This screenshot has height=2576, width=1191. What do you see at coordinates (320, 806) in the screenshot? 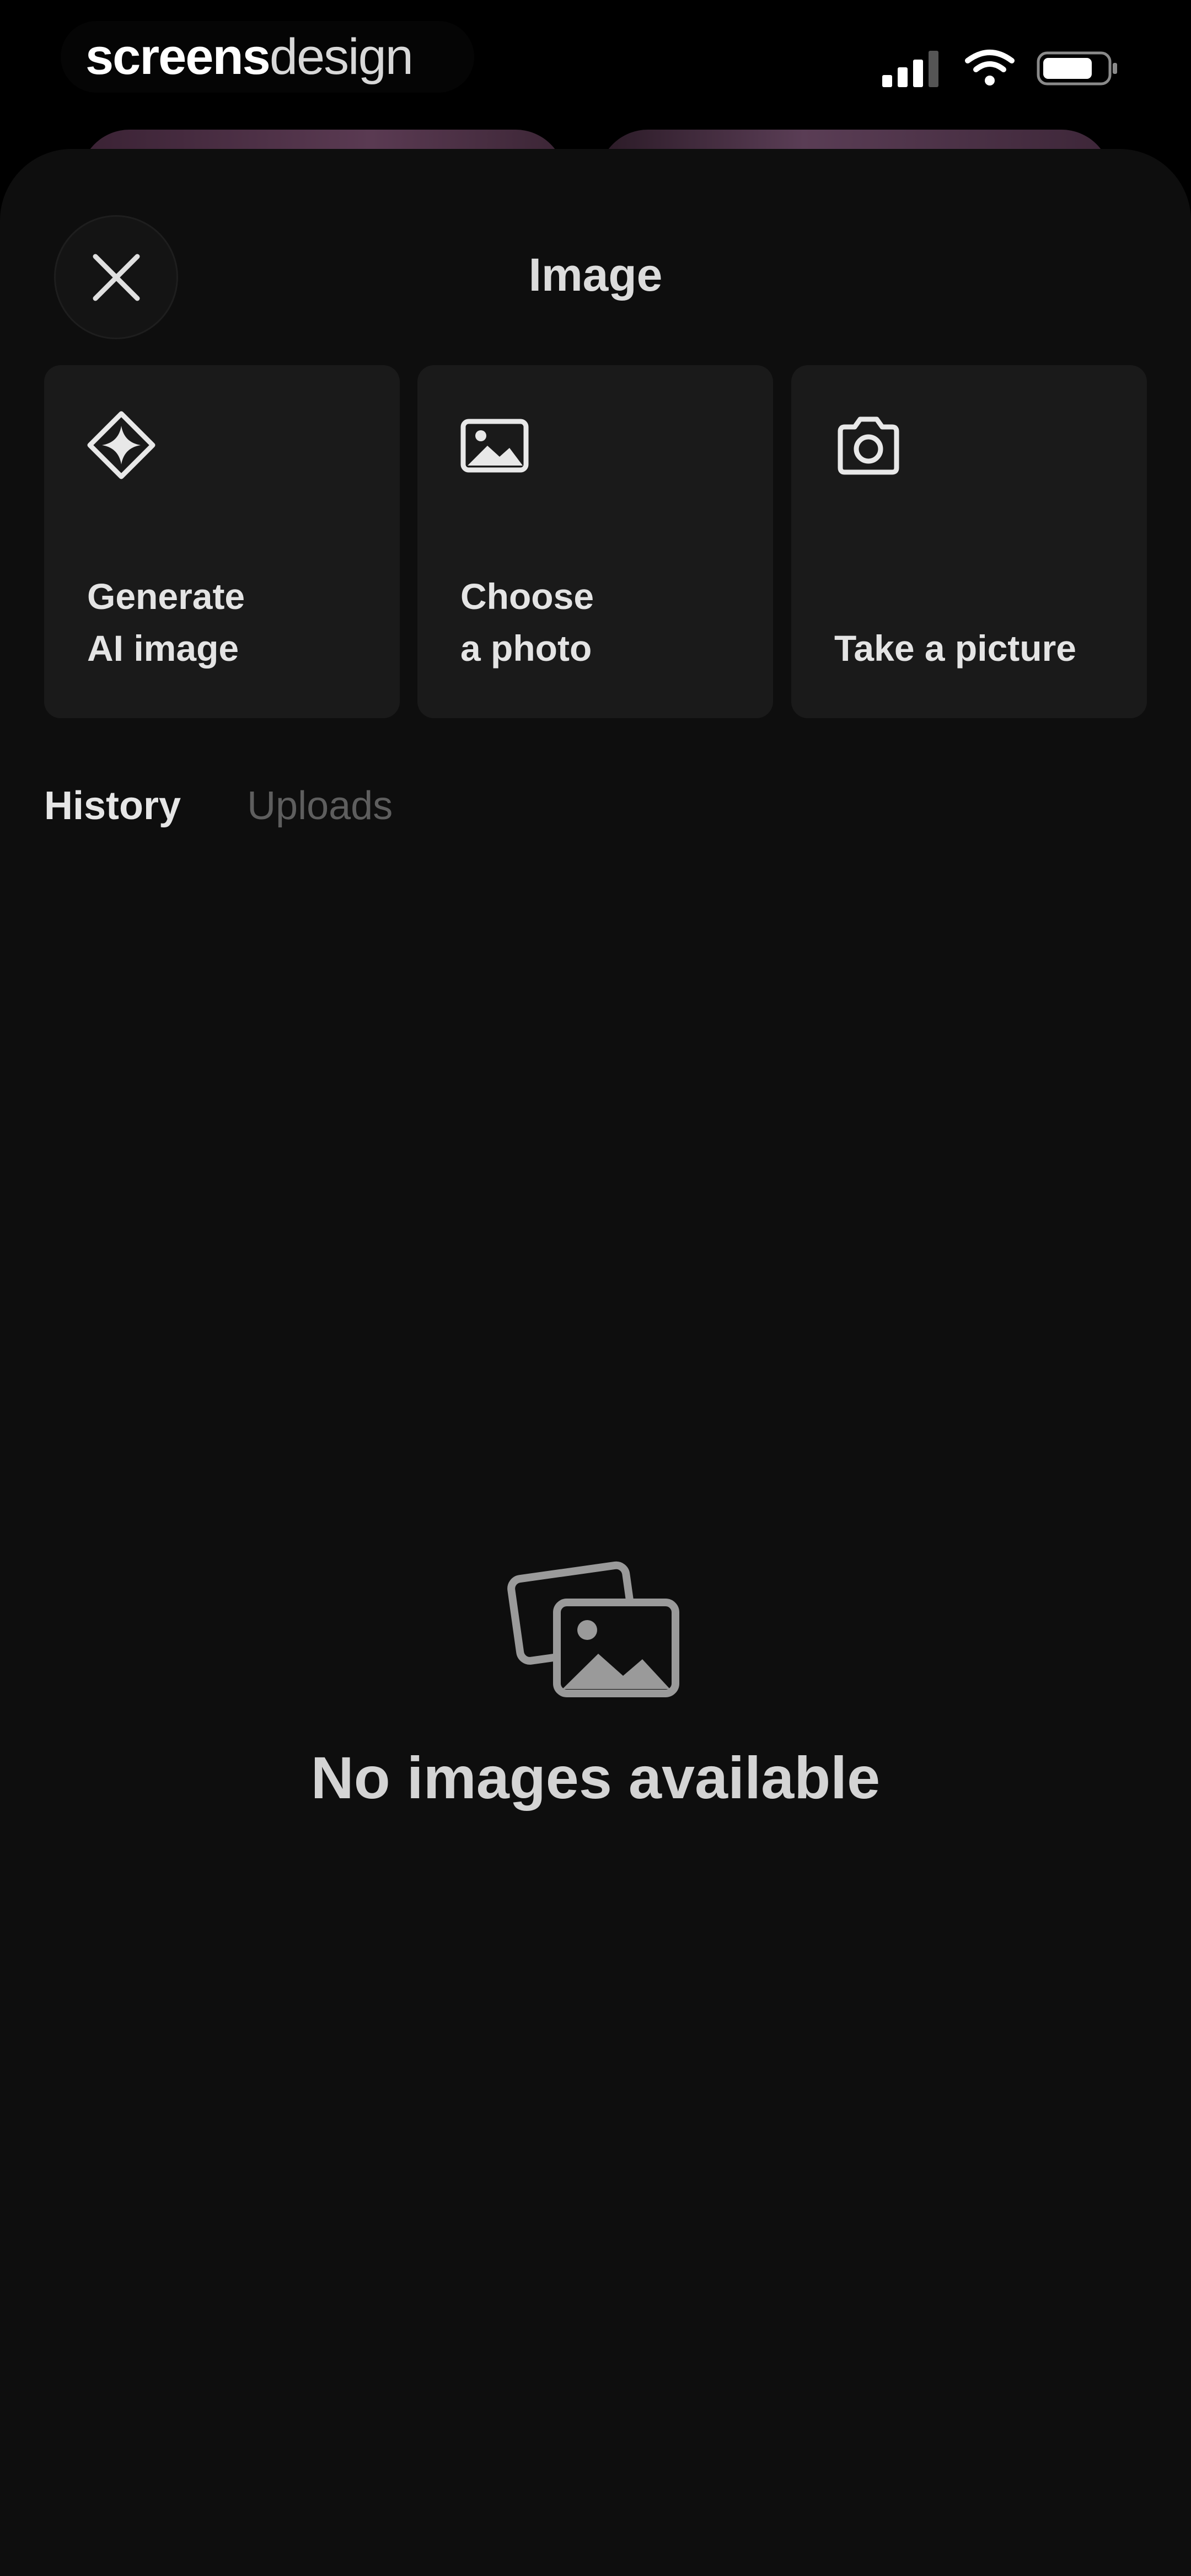
I see `tab-uploads: Uploads` at bounding box center [320, 806].